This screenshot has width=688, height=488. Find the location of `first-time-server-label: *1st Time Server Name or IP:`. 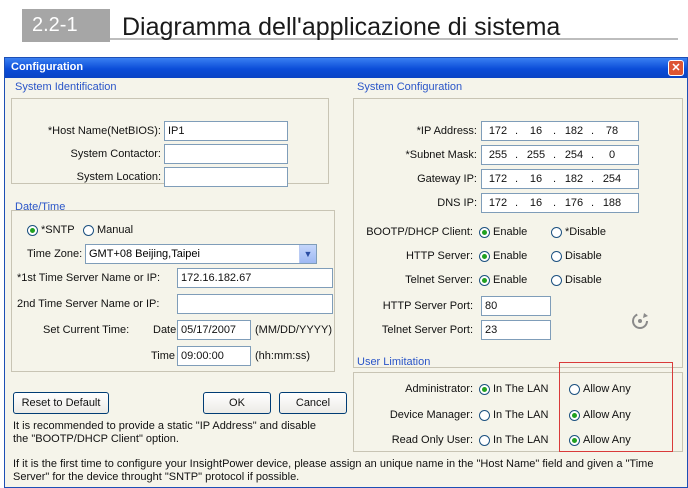

first-time-server-label: *1st Time Server Name or IP: is located at coordinates (89, 278).